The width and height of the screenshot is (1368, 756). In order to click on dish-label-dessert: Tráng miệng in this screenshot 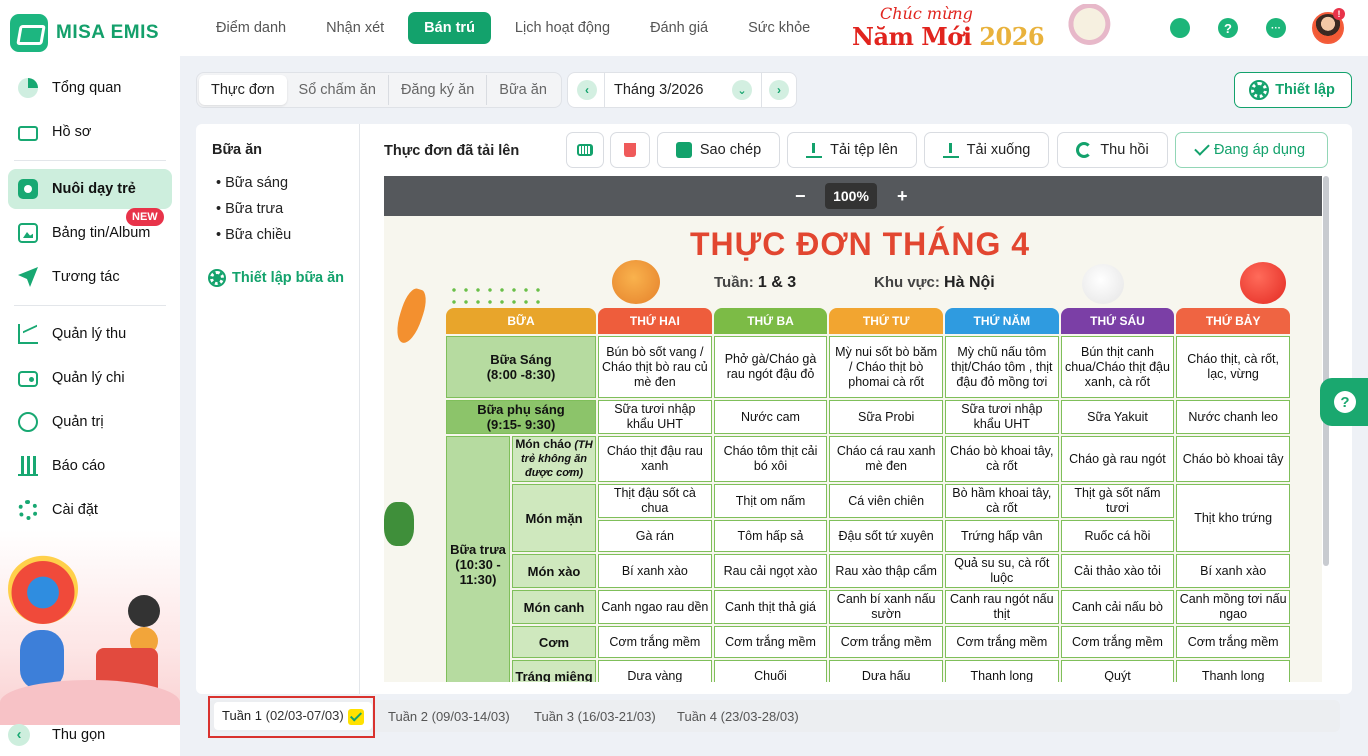, I will do `click(554, 671)`.